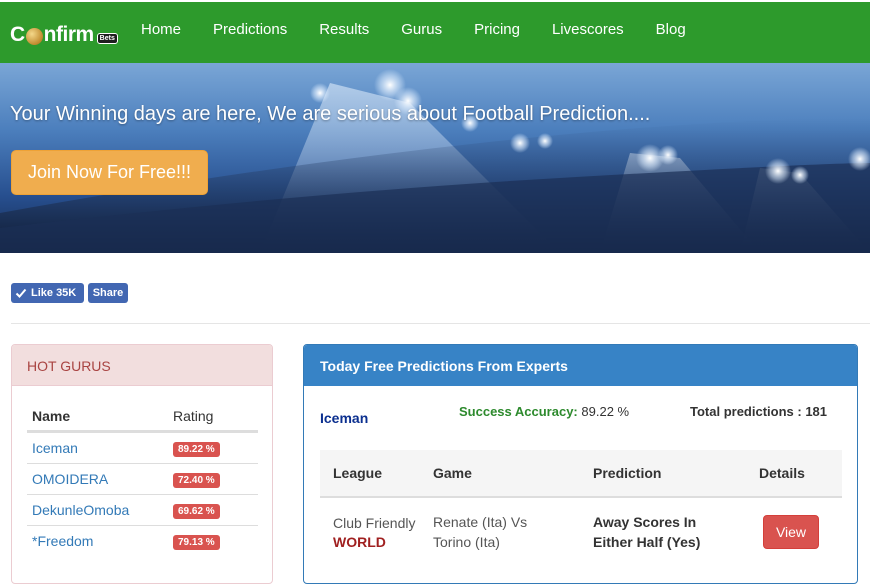 The width and height of the screenshot is (870, 584). I want to click on rating-badge: 89.22 %, so click(196, 449).